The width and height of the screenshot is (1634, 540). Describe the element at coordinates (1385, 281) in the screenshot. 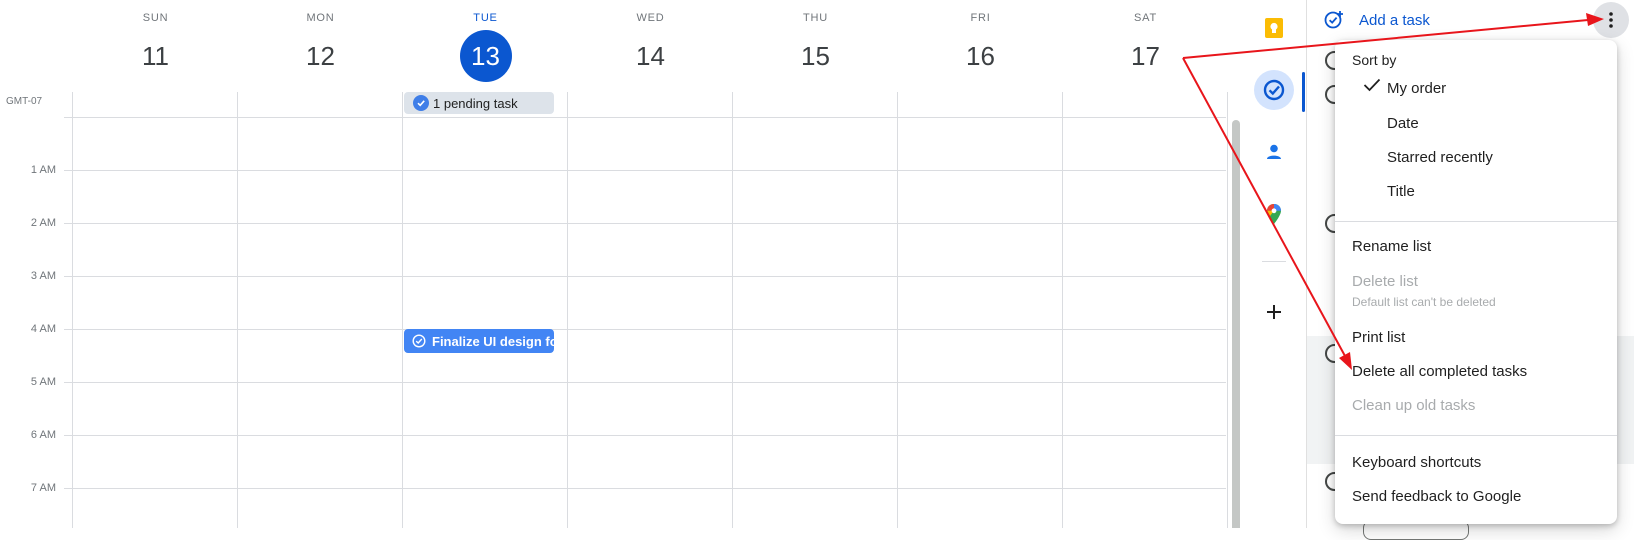

I see `delete-list-item: Delete list` at that location.